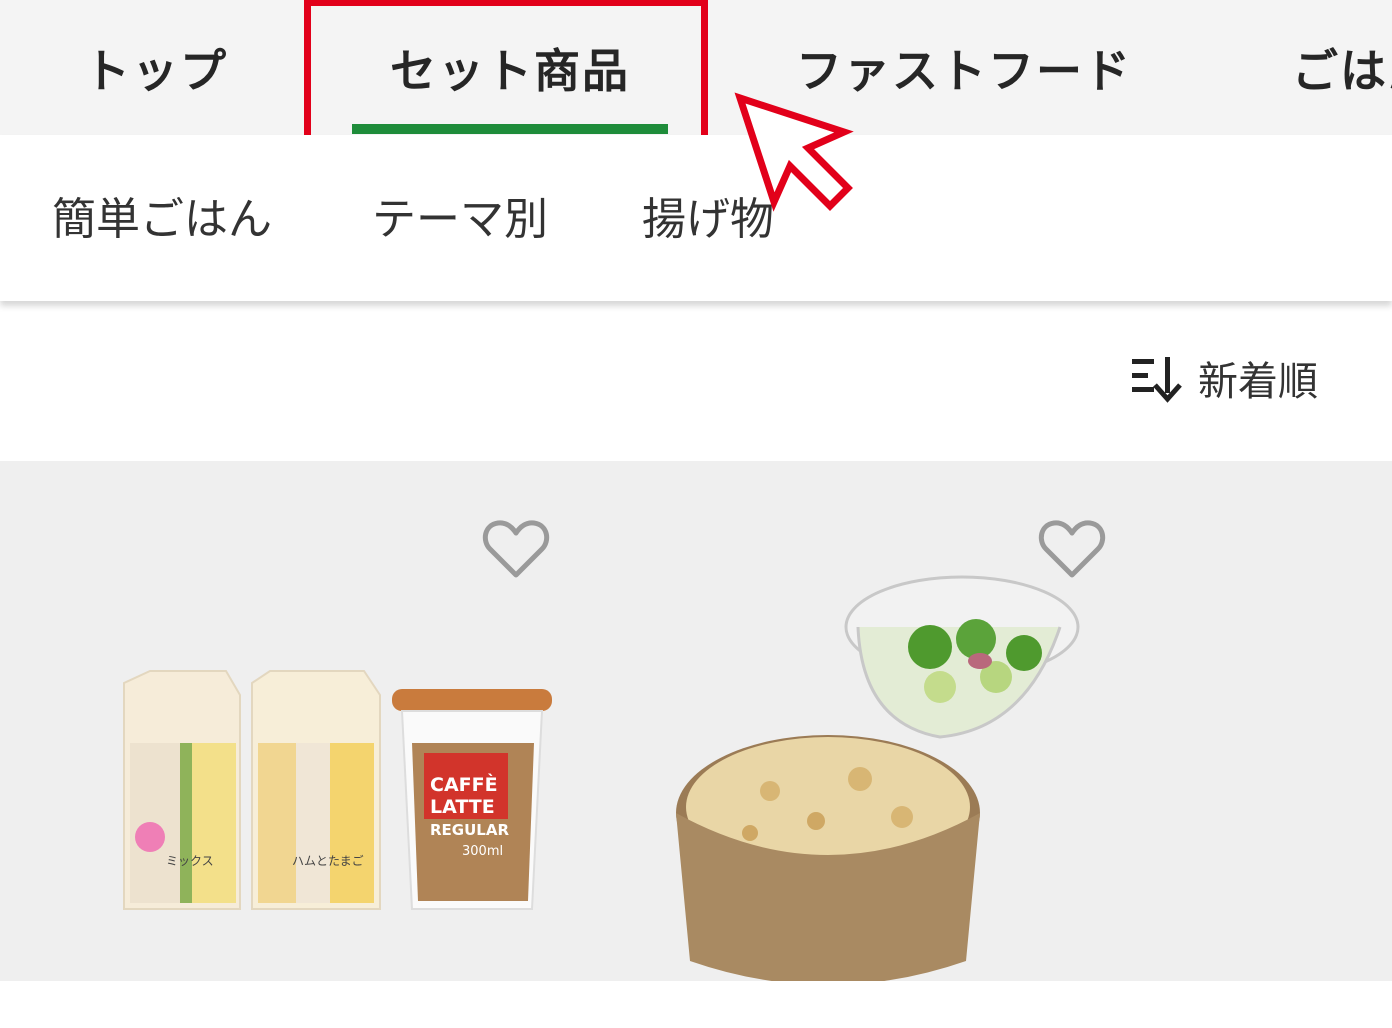  Describe the element at coordinates (708, 215) in the screenshot. I see `subtab-fried-food: 揚げ物` at that location.